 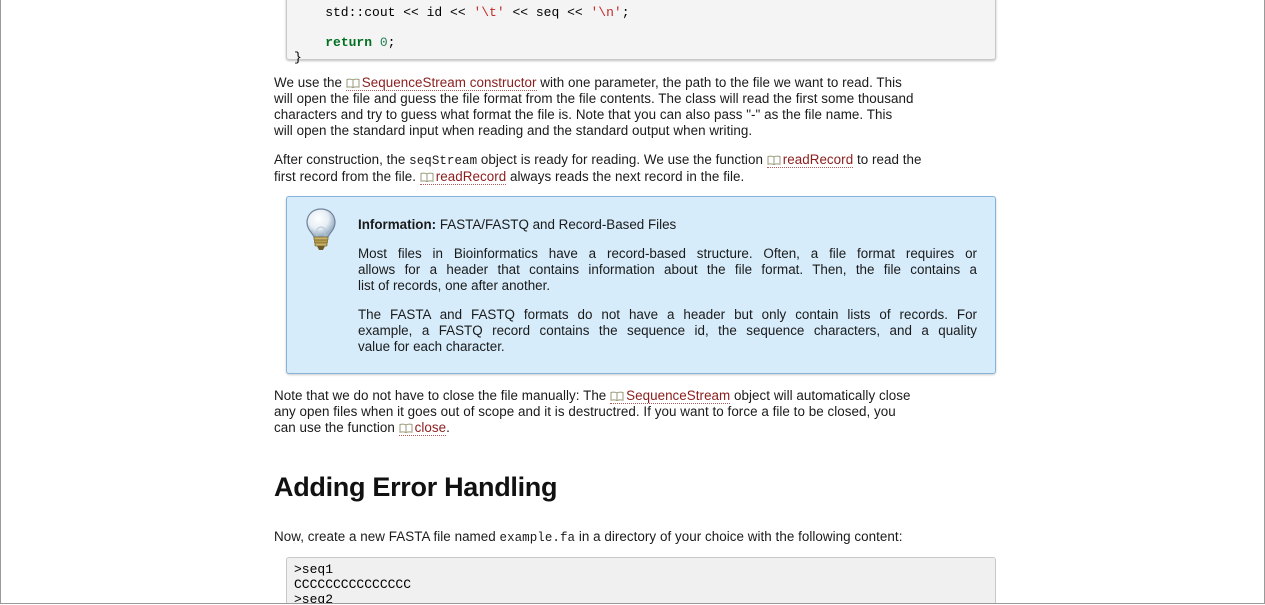 What do you see at coordinates (449, 82) in the screenshot?
I see `link-label: SequenceStream constructor` at bounding box center [449, 82].